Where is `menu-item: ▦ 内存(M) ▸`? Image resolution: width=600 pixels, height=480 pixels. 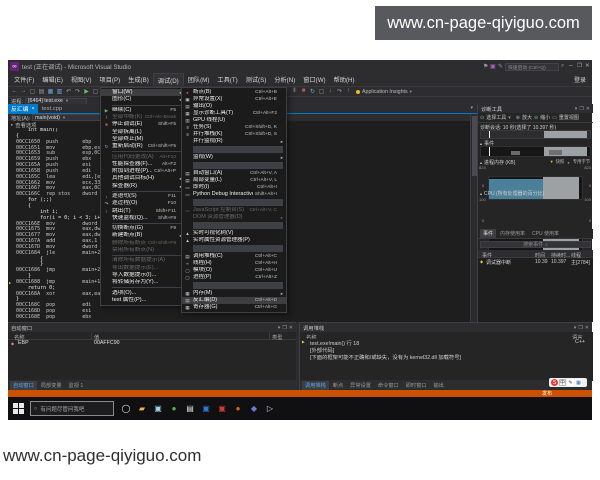
menu-item: ▦ 内存(M) ▸ is located at coordinates (234, 293).